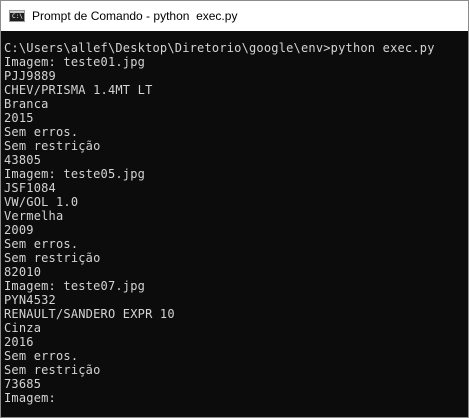  Describe the element at coordinates (23, 160) in the screenshot. I see `console-line: 43805` at that location.